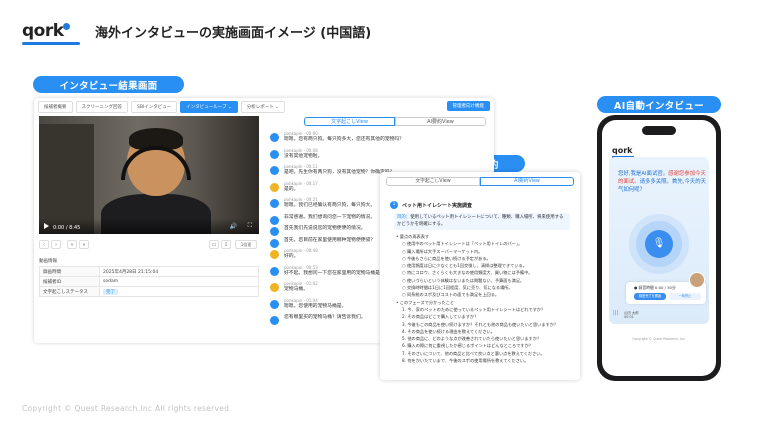  I want to click on table-row: 録画時間 2025年4月28日 21:15:04, so click(149, 271).